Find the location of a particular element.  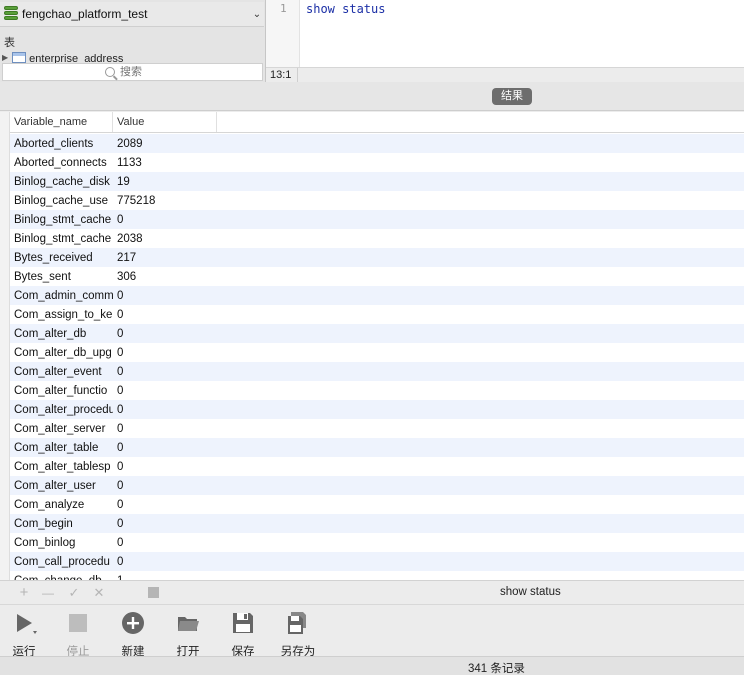

table-row: Com_call_procedu 0 is located at coordinates (377, 561).